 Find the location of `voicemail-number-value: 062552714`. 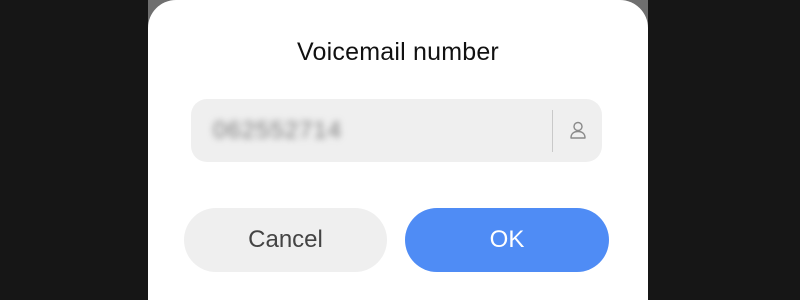

voicemail-number-value: 062552714 is located at coordinates (277, 131).